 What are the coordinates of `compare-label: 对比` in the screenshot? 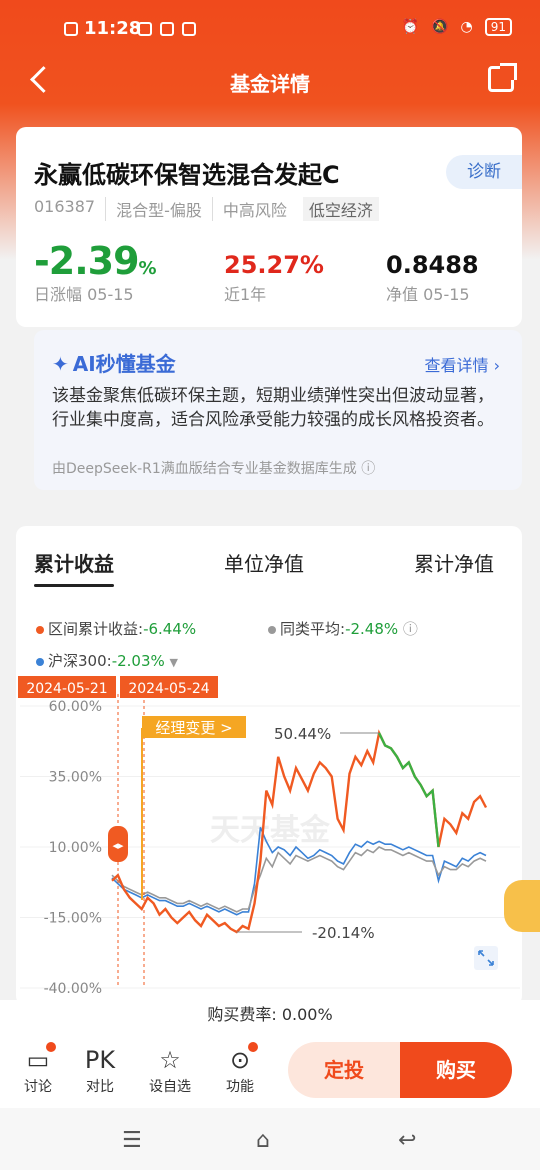 It's located at (100, 1087).